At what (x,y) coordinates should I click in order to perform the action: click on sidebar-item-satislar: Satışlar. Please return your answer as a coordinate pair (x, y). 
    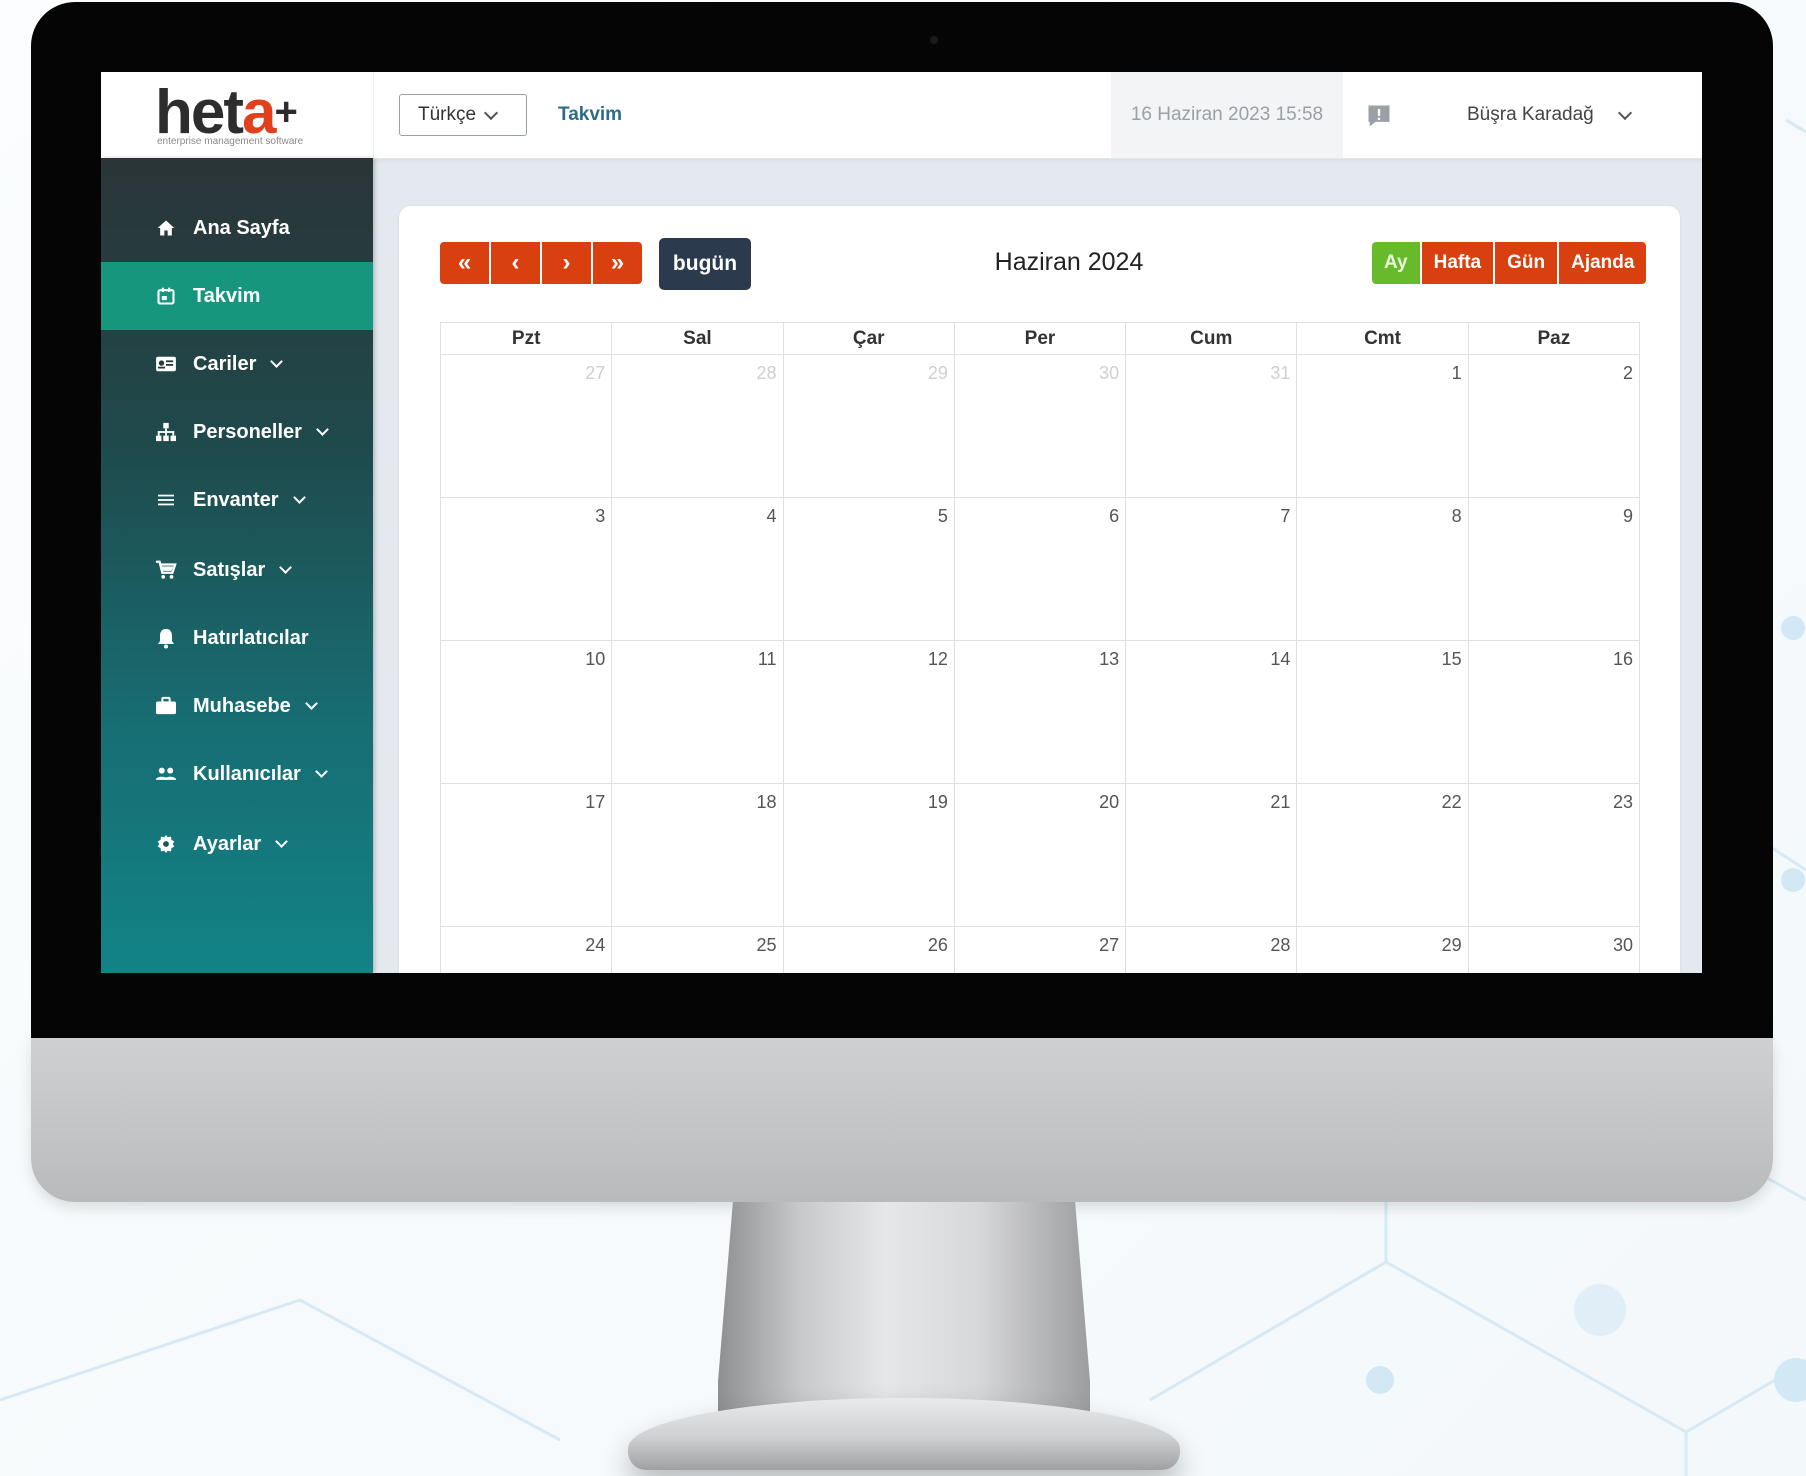
    Looking at the image, I should click on (237, 570).